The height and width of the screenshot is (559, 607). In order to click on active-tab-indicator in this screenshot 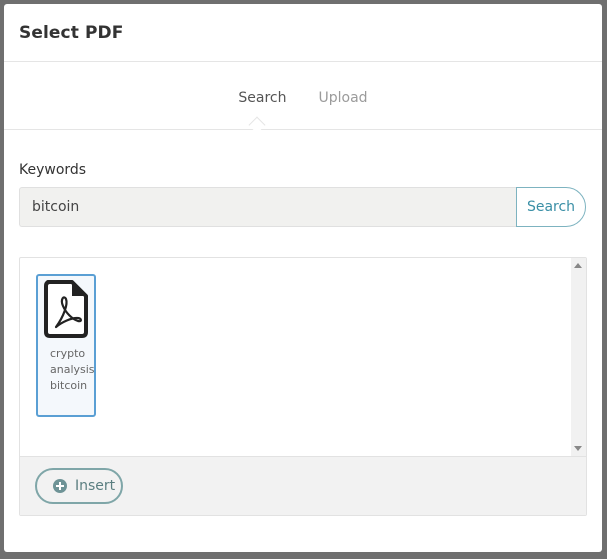, I will do `click(257, 125)`.